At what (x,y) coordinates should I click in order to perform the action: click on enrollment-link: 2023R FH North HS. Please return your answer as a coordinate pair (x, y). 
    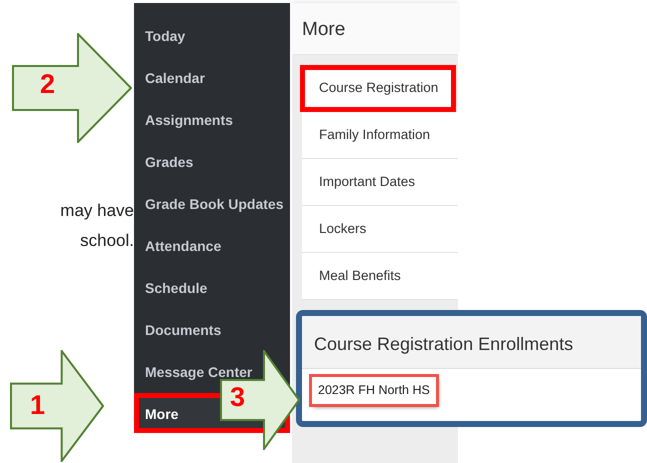
    Looking at the image, I should click on (374, 390).